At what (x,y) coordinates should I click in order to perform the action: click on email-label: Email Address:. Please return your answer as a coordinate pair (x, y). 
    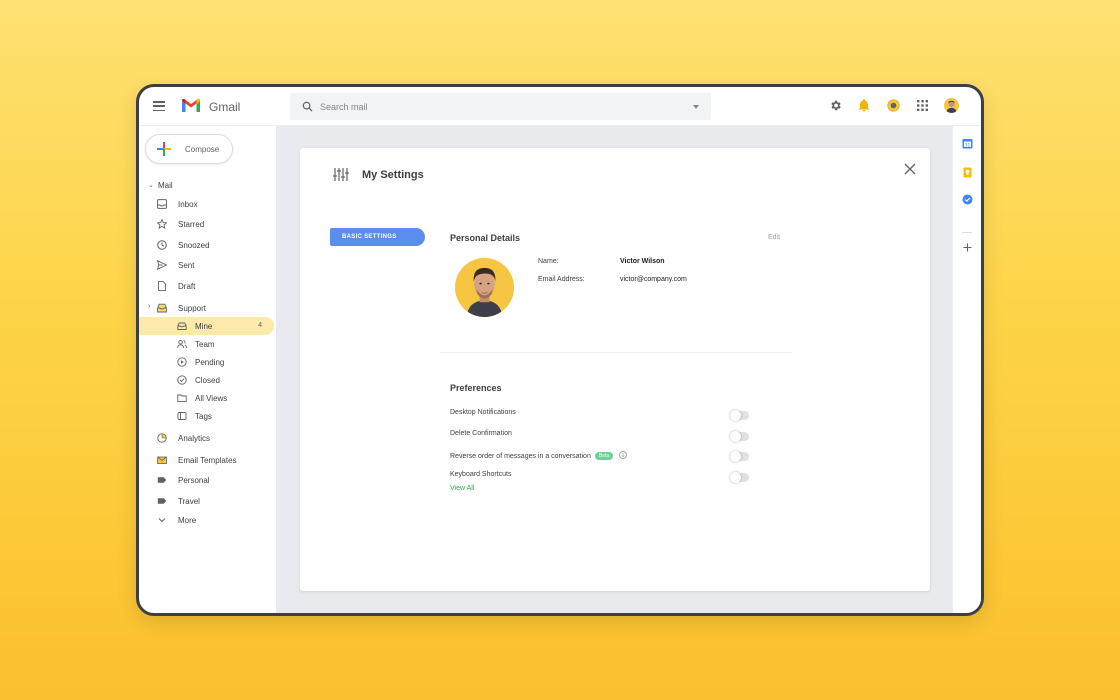
    Looking at the image, I should click on (561, 279).